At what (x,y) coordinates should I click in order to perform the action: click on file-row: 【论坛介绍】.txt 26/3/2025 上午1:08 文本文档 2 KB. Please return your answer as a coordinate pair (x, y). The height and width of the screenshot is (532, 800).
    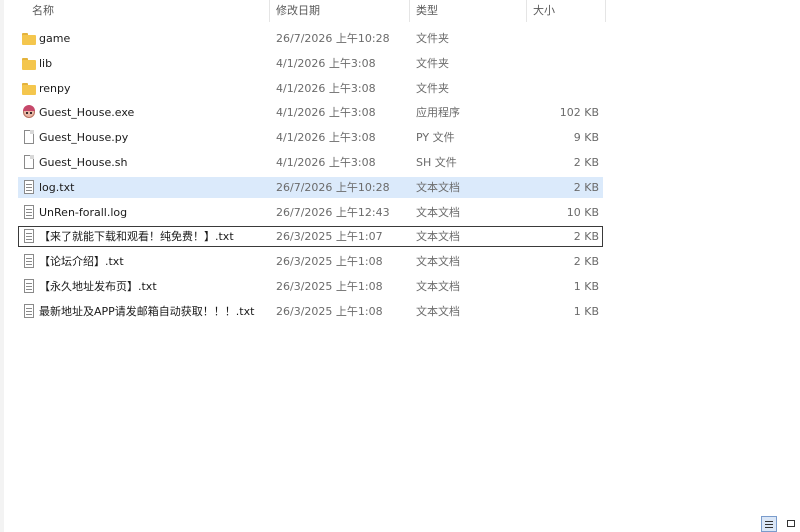
    Looking at the image, I should click on (310, 261).